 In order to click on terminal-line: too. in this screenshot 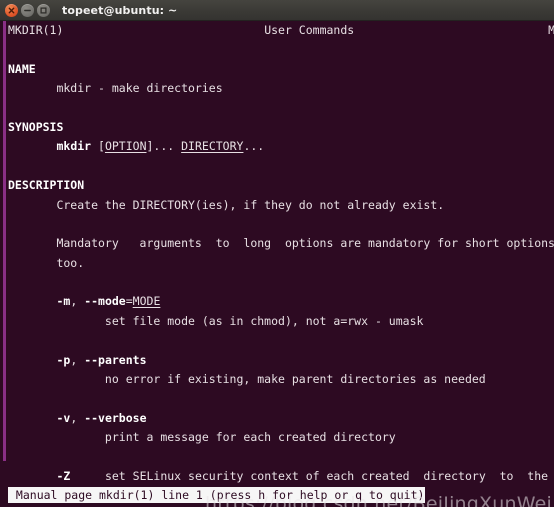, I will do `click(46, 262)`.